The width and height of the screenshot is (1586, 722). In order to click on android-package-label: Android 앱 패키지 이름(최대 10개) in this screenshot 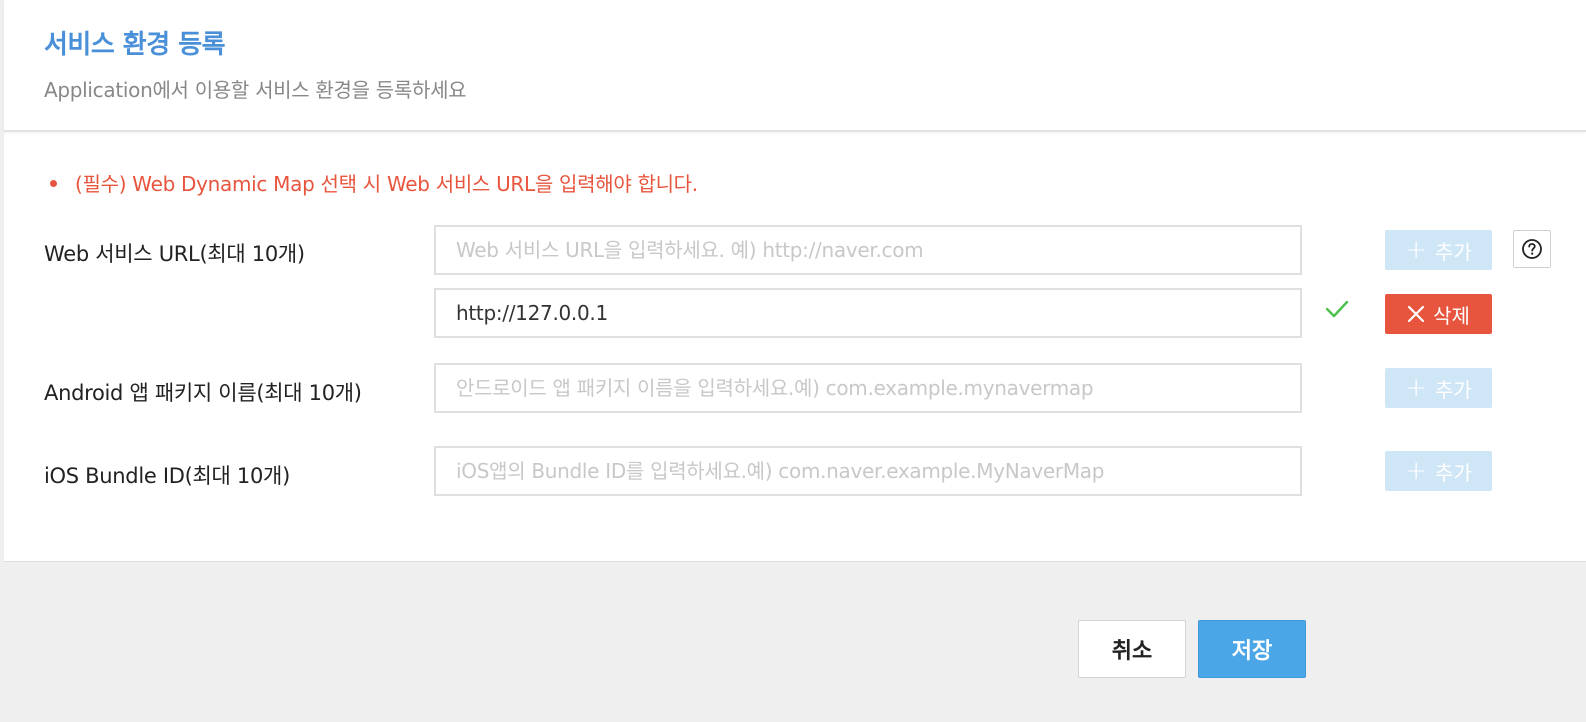, I will do `click(203, 393)`.